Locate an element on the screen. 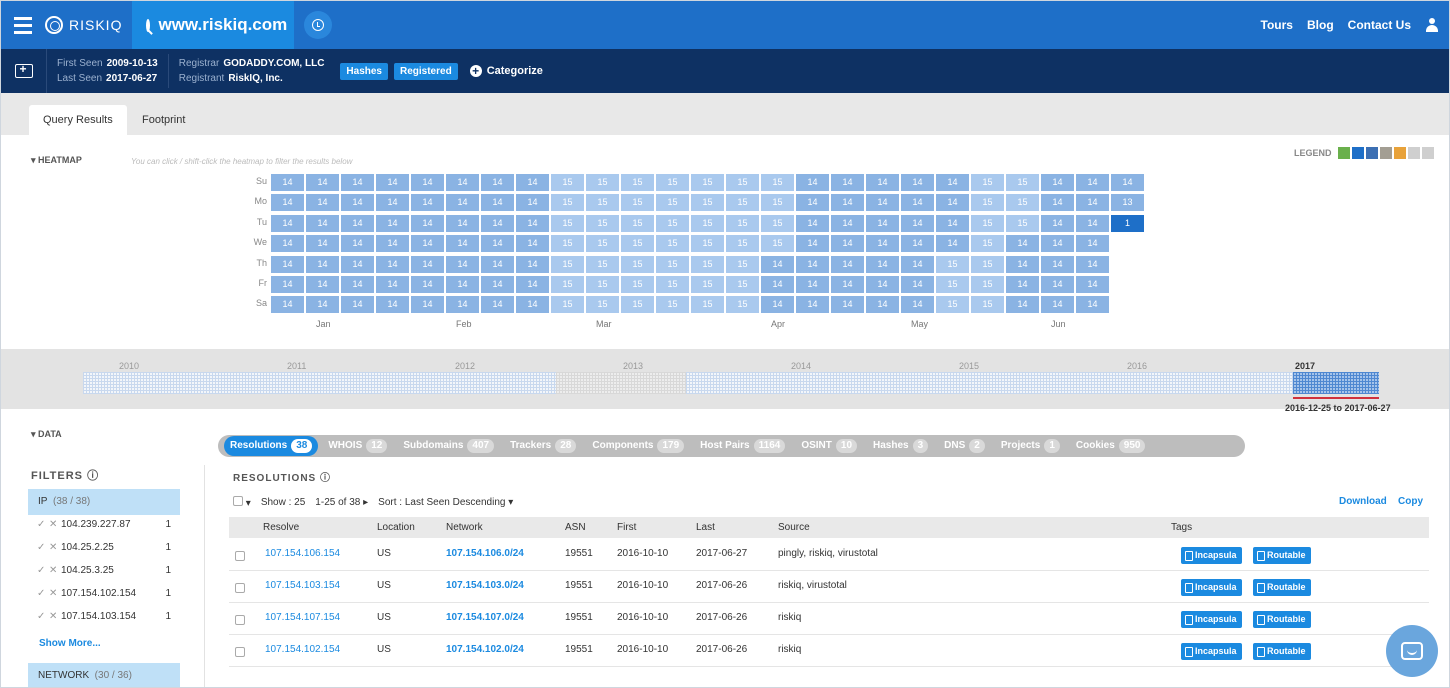 The image size is (1450, 688). data-tab-hashes: Hashes 3 is located at coordinates (900, 446).